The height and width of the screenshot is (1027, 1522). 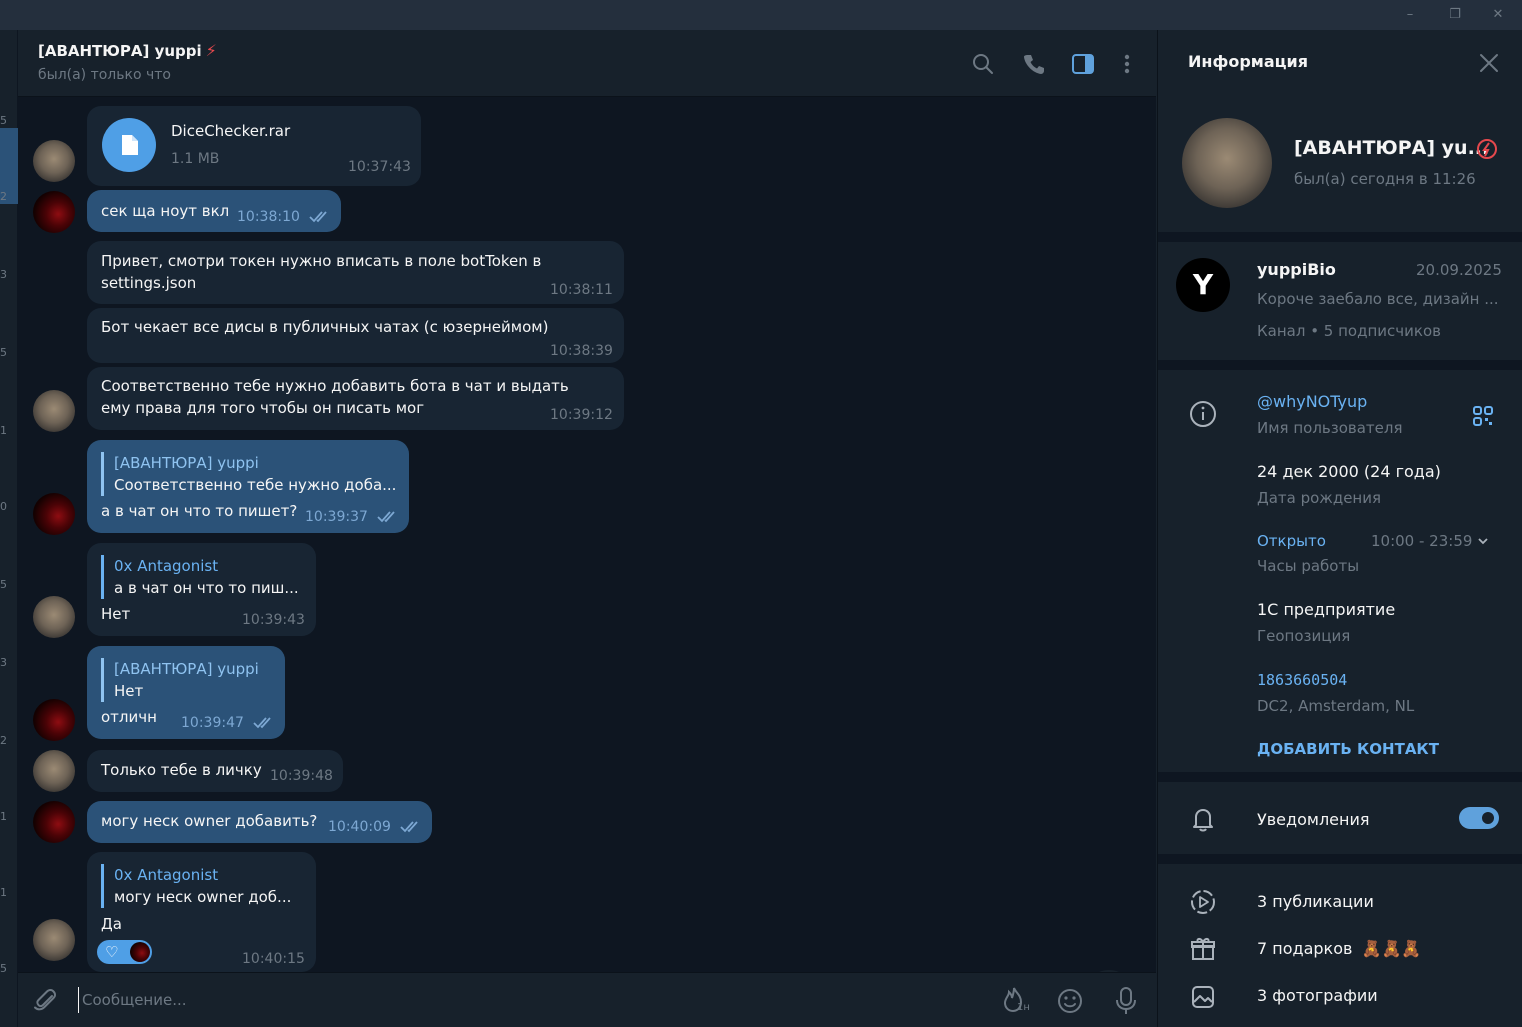 What do you see at coordinates (1315, 901) in the screenshot?
I see `posts-link: 3 публикации` at bounding box center [1315, 901].